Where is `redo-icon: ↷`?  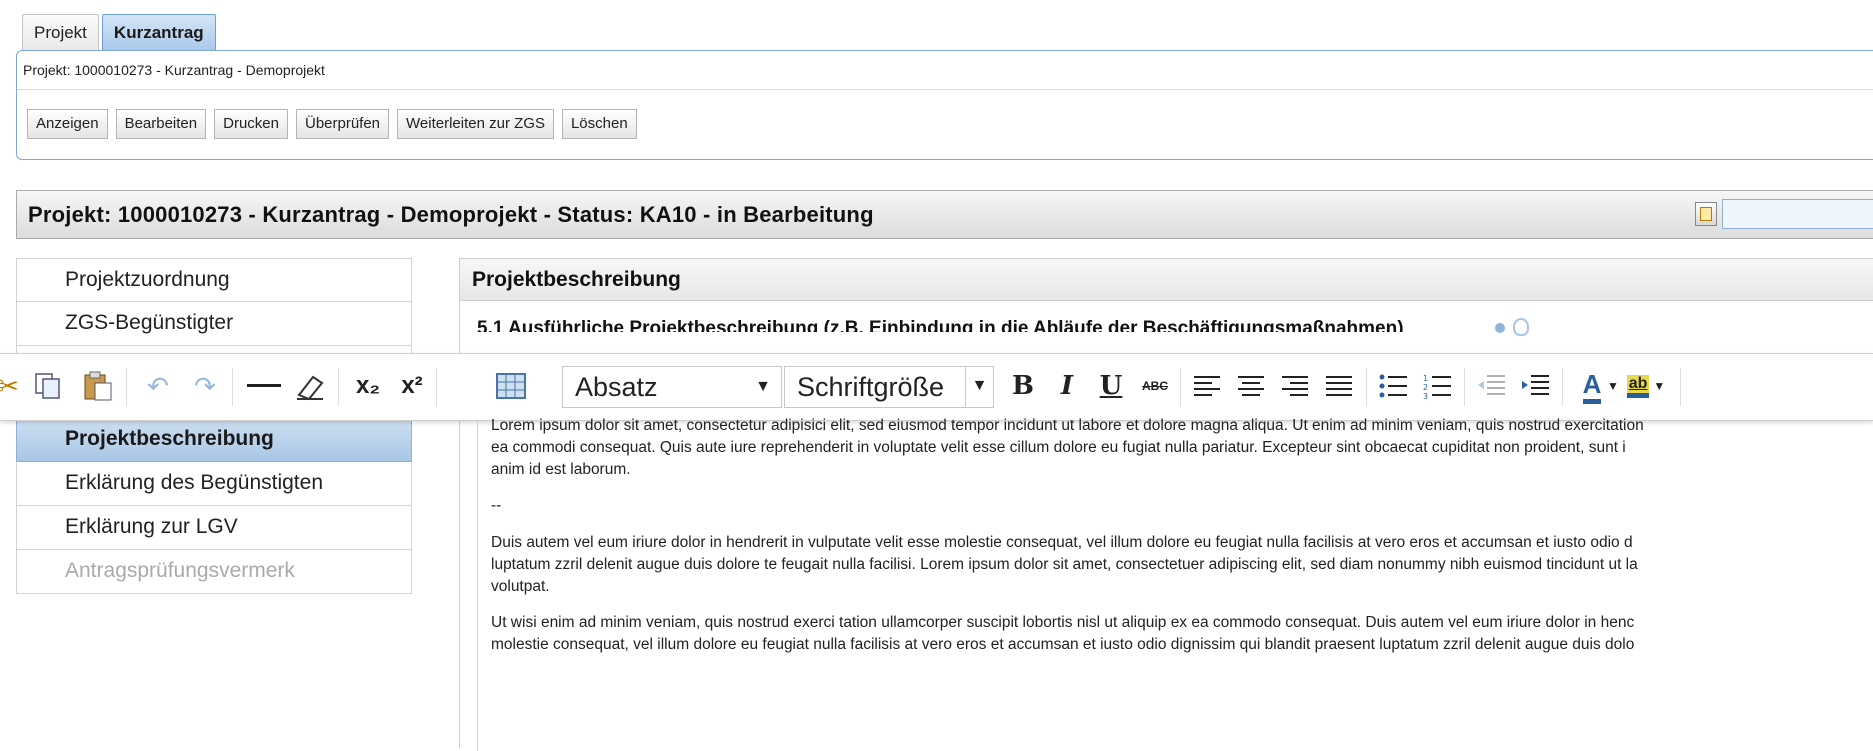 redo-icon: ↷ is located at coordinates (205, 386).